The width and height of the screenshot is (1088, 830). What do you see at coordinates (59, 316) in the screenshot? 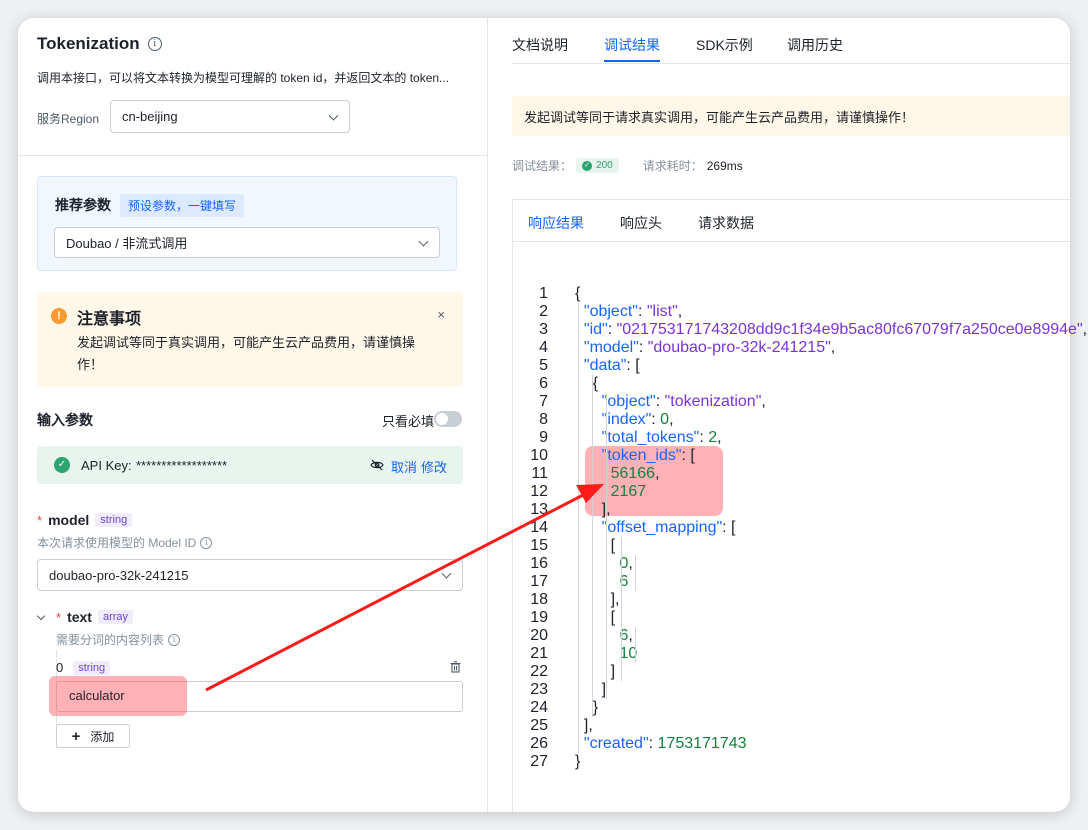
I see `warning-icon: !` at bounding box center [59, 316].